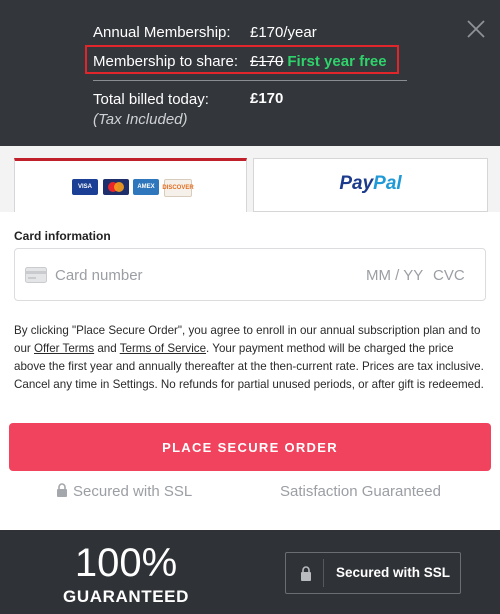 This screenshot has height=614, width=500. Describe the element at coordinates (267, 61) in the screenshot. I see `original-price: £170` at that location.